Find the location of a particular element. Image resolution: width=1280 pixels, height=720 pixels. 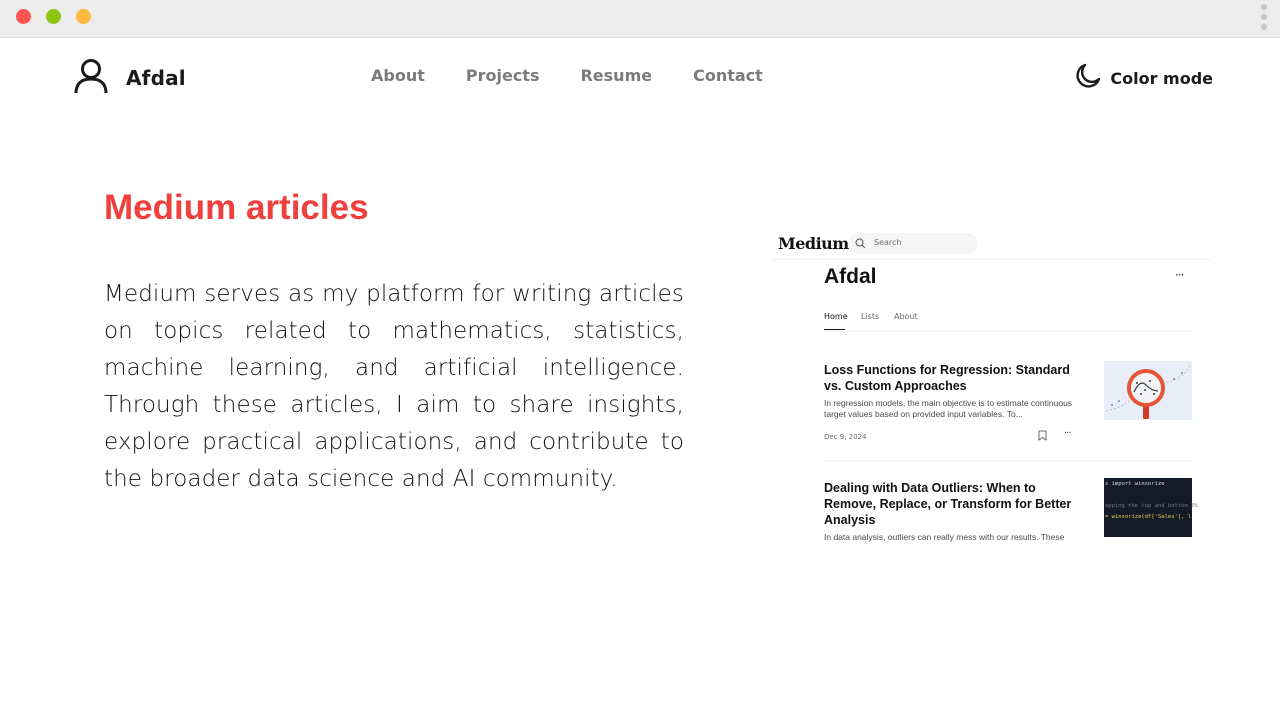

section-title: Medium articles is located at coordinates (236, 207).